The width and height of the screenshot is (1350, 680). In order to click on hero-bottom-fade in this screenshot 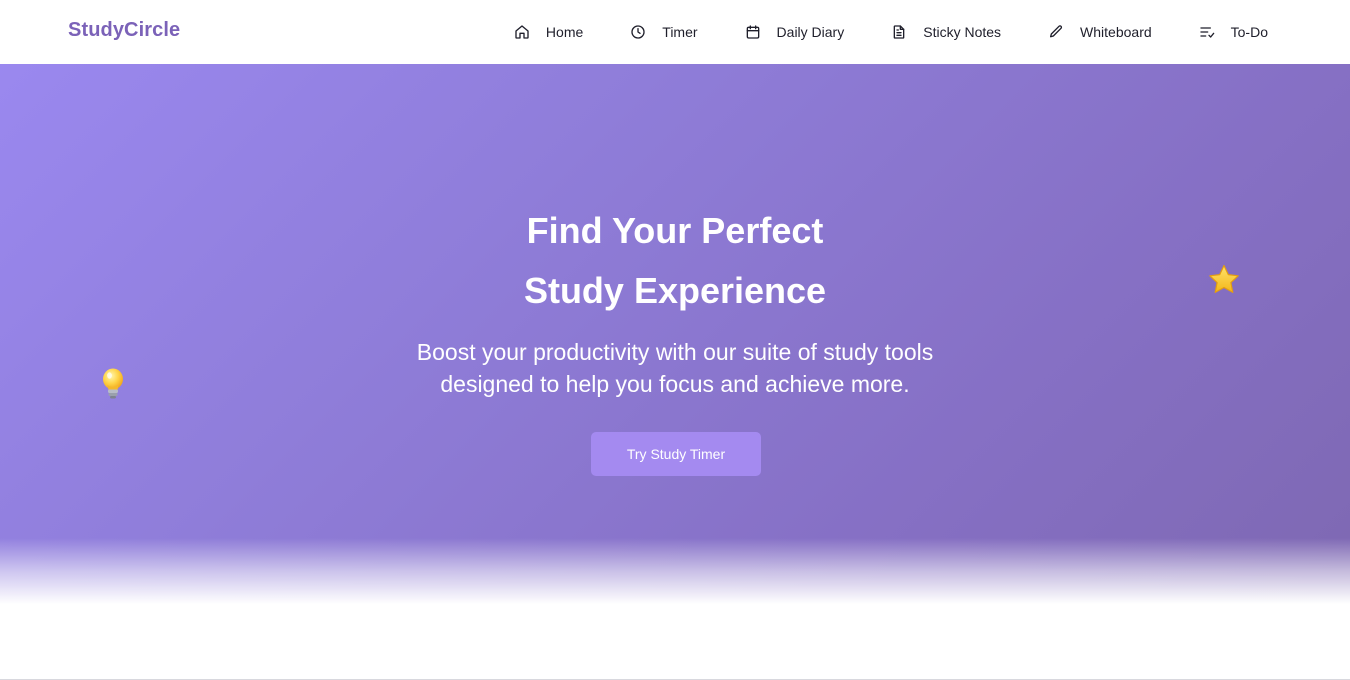, I will do `click(675, 571)`.